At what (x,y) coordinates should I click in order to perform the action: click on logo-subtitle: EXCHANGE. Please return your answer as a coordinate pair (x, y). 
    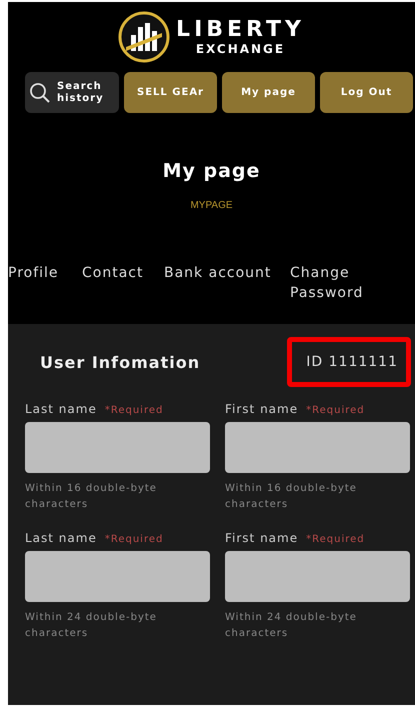
    Looking at the image, I should click on (241, 49).